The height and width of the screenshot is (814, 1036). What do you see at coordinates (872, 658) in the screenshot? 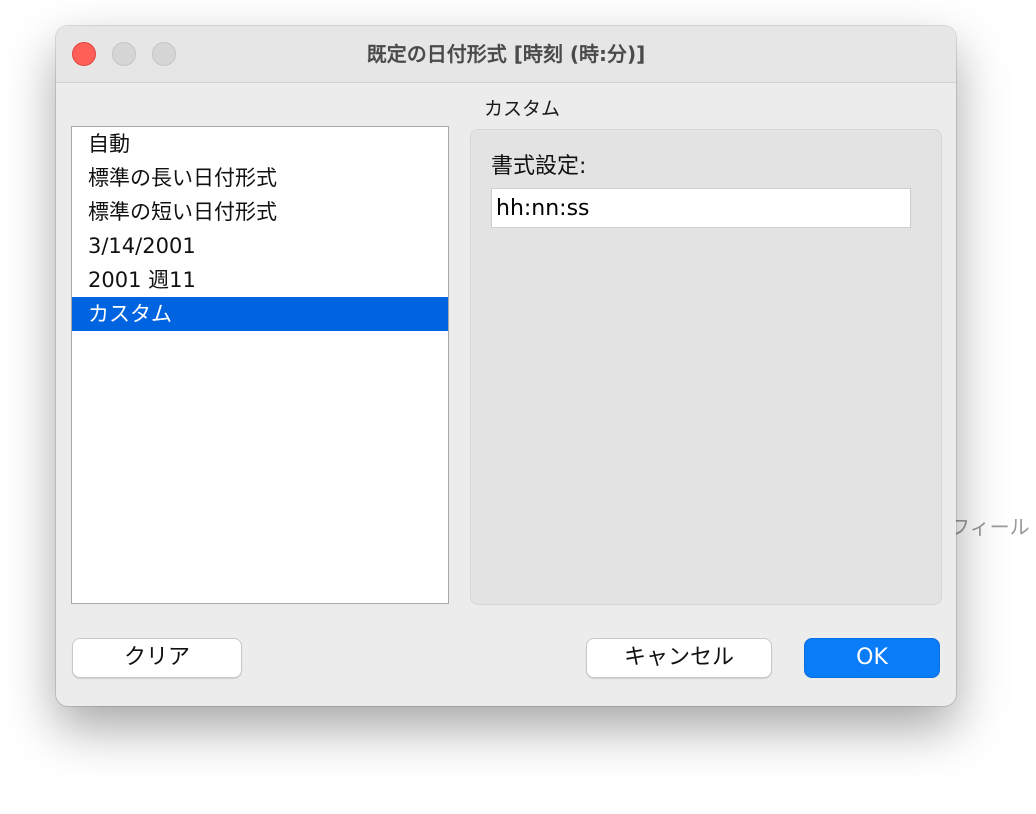
I see `ok-button: OK` at bounding box center [872, 658].